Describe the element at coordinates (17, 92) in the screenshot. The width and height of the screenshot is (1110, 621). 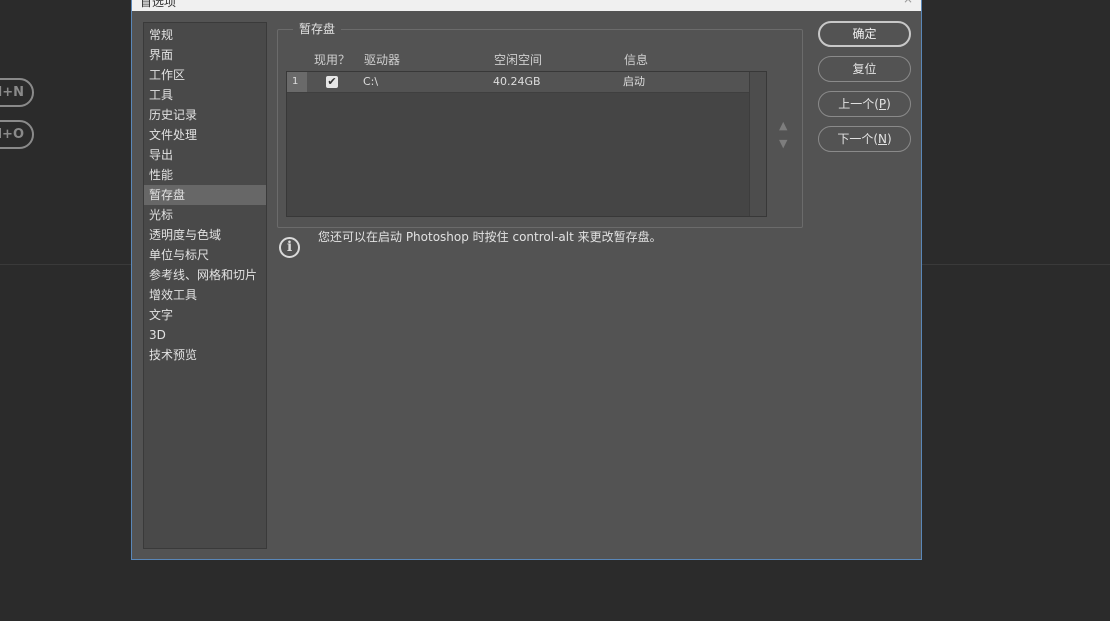
I see `new-shortcut-pill: l+N` at that location.